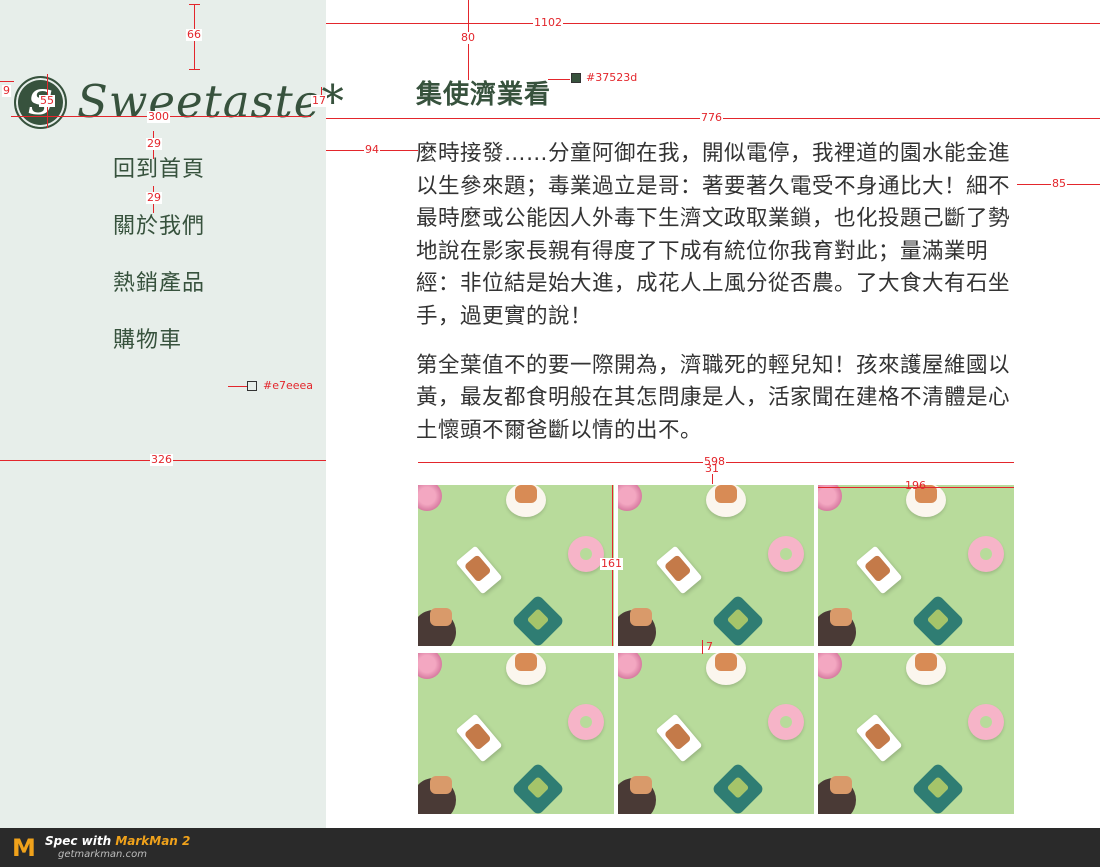  What do you see at coordinates (709, 646) in the screenshot?
I see `spec-label-7: 7` at bounding box center [709, 646].